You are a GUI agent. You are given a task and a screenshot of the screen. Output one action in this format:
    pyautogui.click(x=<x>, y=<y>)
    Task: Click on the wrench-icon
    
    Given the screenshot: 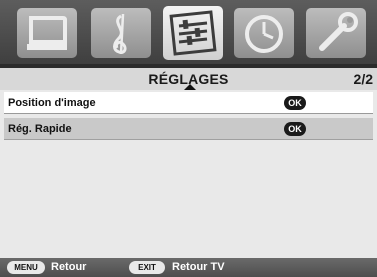 What is the action you would take?
    pyautogui.click(x=338, y=31)
    